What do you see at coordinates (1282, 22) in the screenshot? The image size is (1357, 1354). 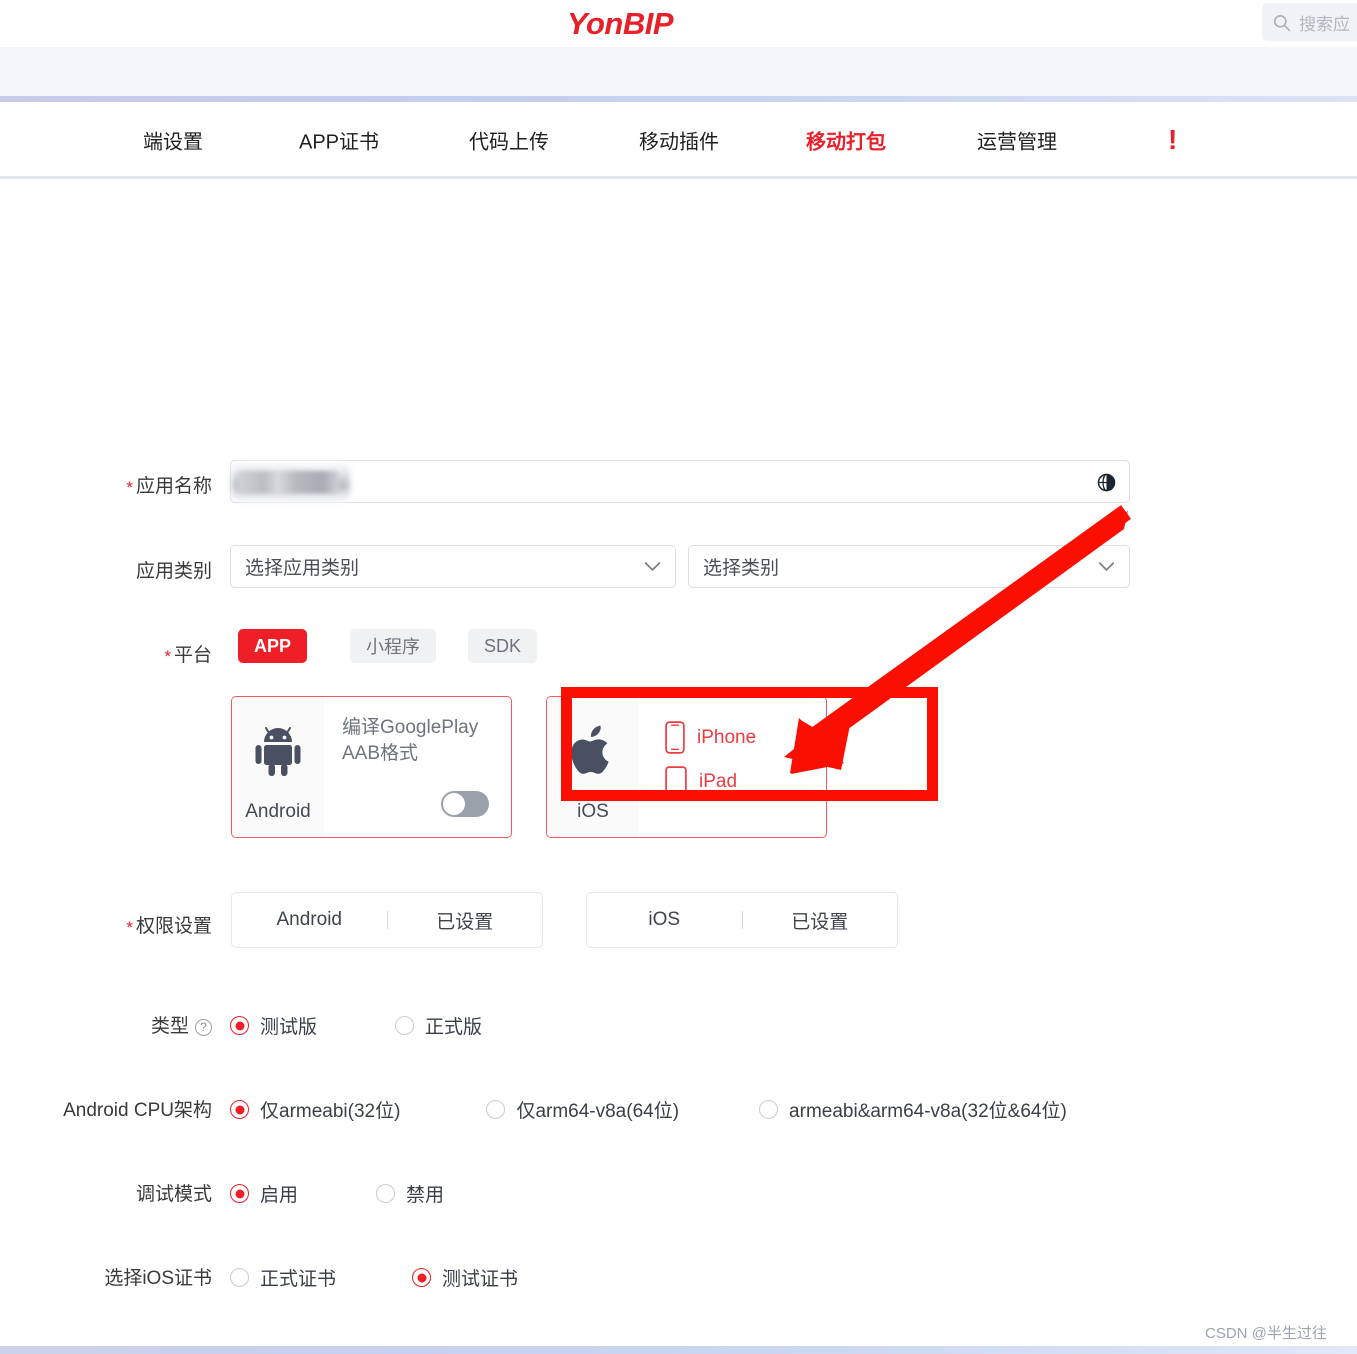 I see `search-icon` at bounding box center [1282, 22].